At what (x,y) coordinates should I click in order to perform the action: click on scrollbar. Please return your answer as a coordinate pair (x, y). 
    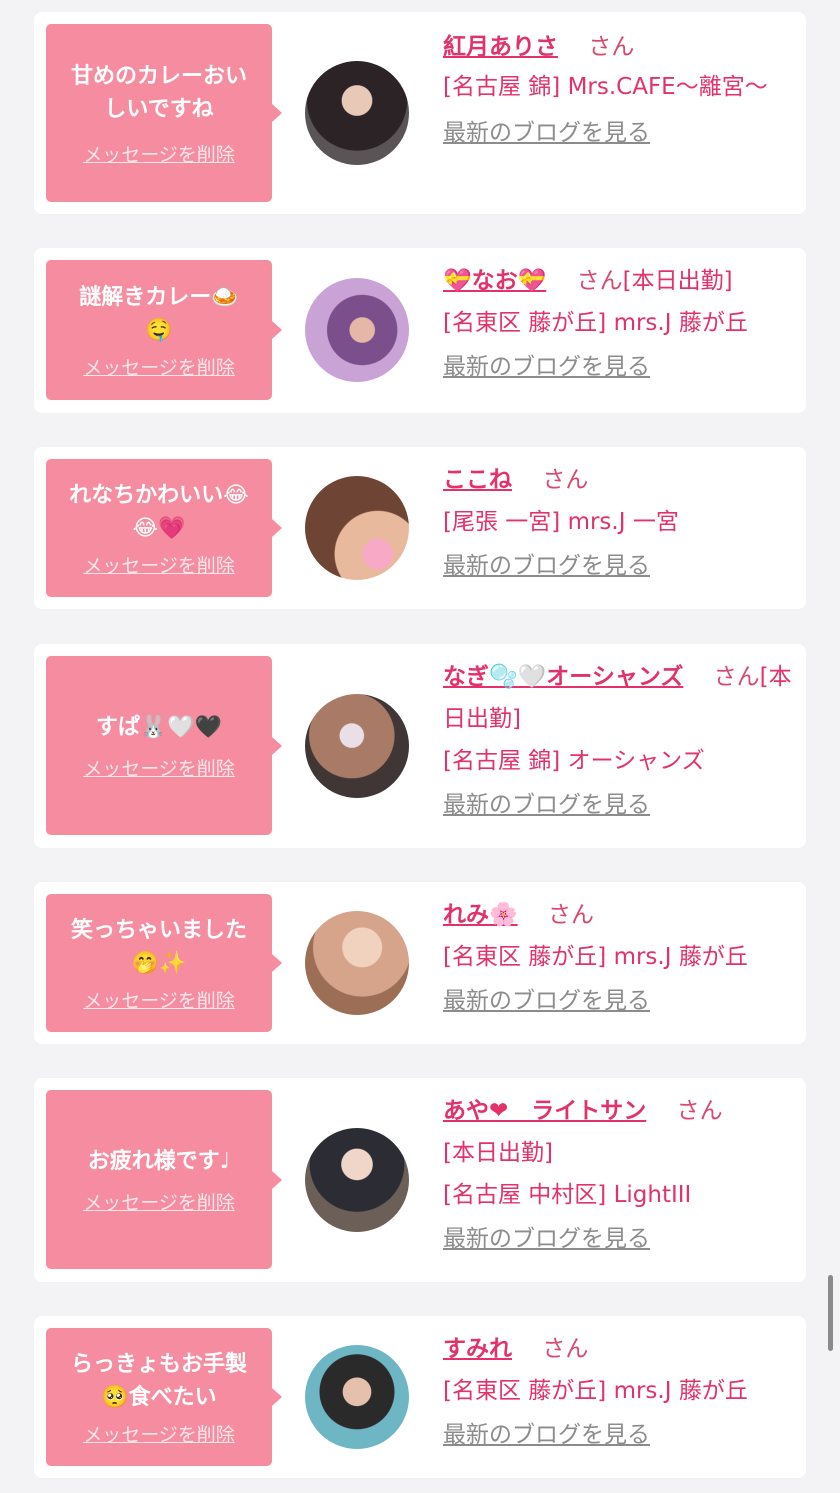
    Looking at the image, I should click on (830, 1313).